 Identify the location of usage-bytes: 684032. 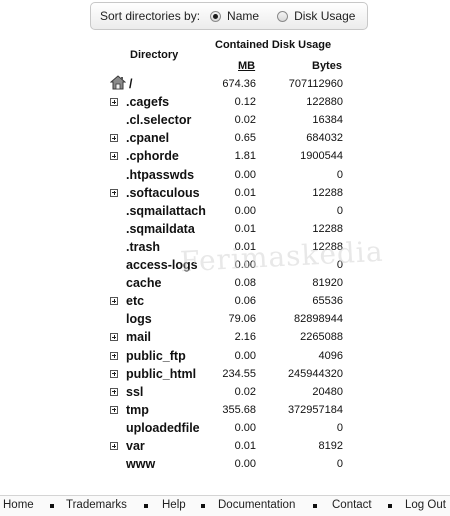
(324, 138).